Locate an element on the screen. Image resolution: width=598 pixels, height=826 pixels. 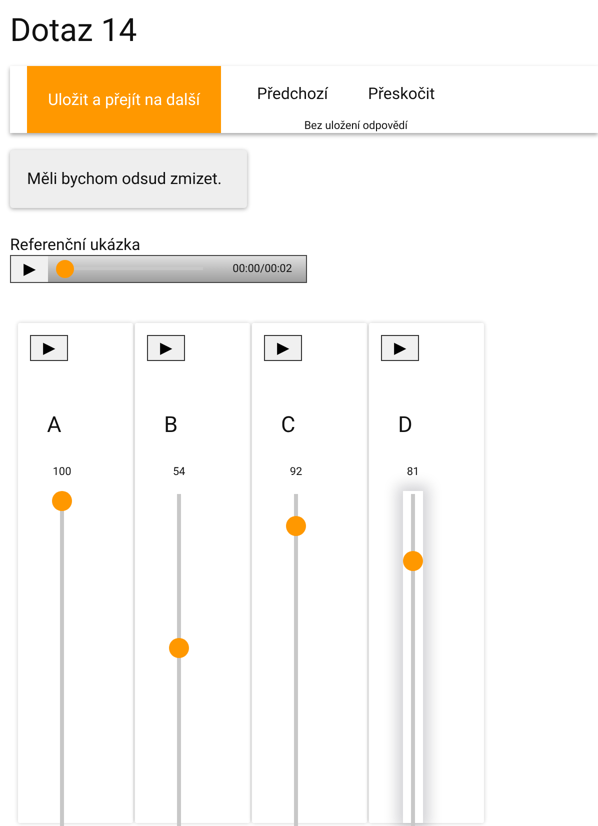
rating-value: 54 is located at coordinates (179, 472).